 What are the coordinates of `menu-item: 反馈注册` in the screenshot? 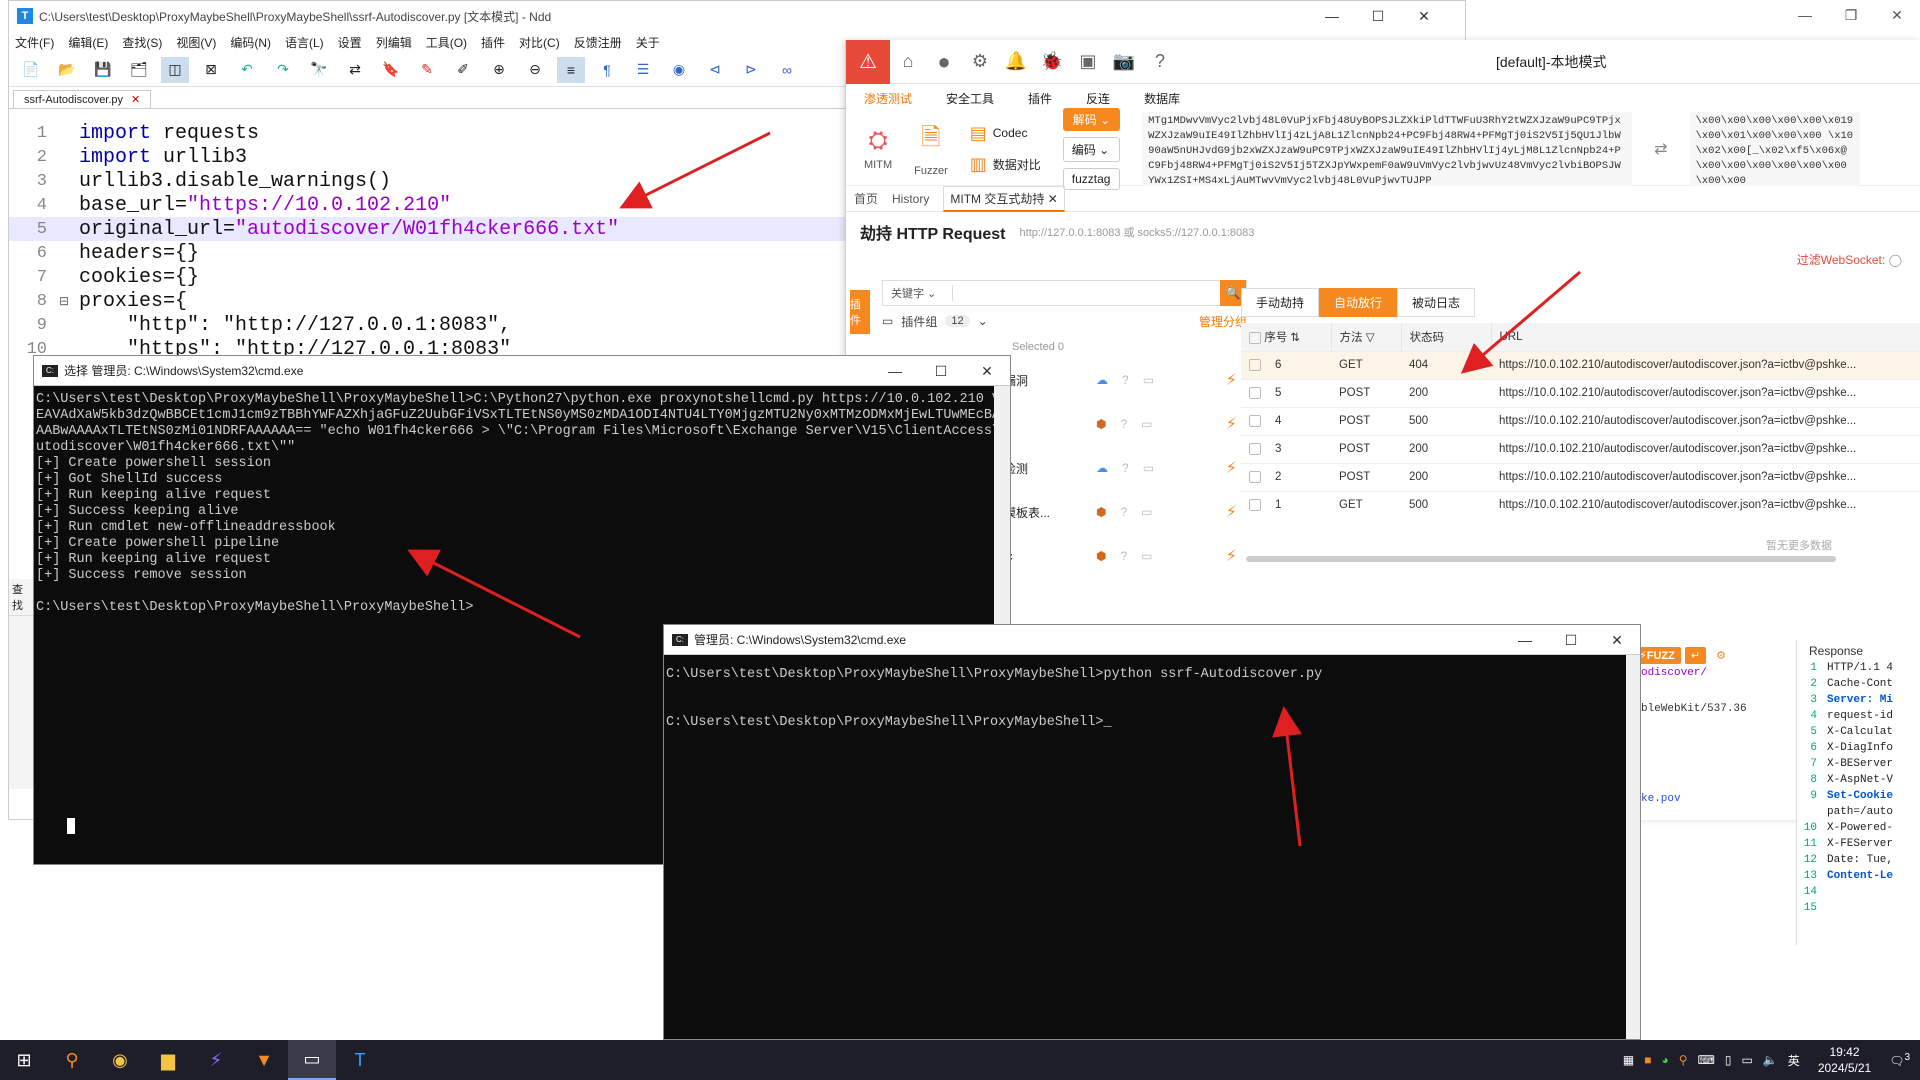 It's located at (598, 42).